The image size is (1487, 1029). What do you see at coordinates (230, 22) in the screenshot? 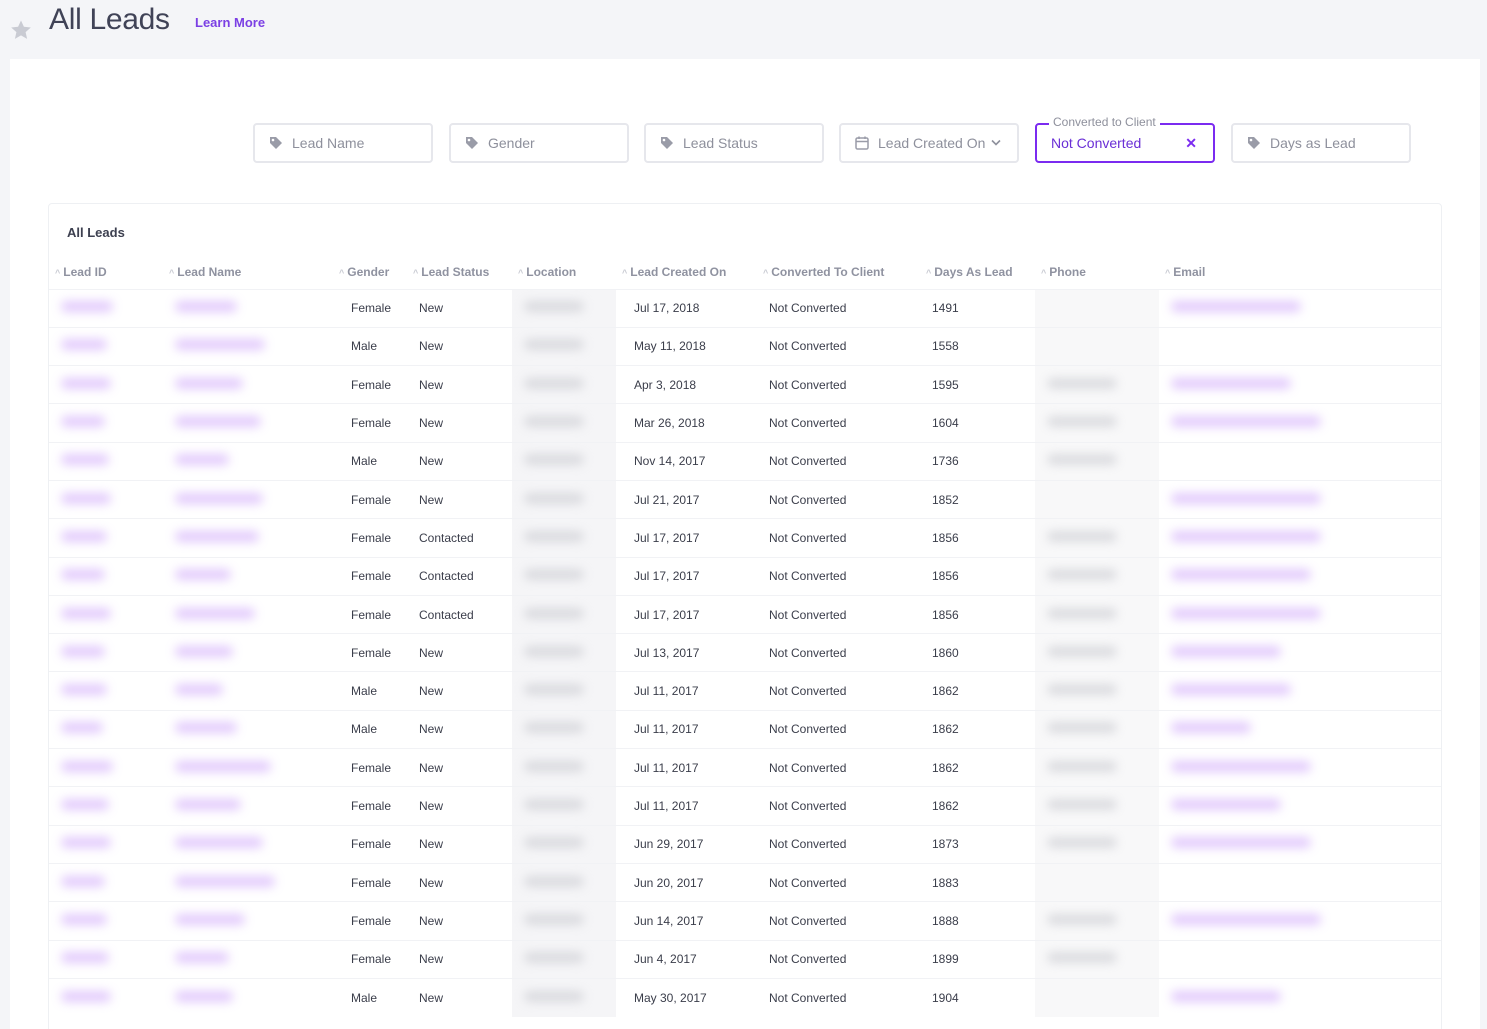
I see `learn-more-link: Learn More` at bounding box center [230, 22].